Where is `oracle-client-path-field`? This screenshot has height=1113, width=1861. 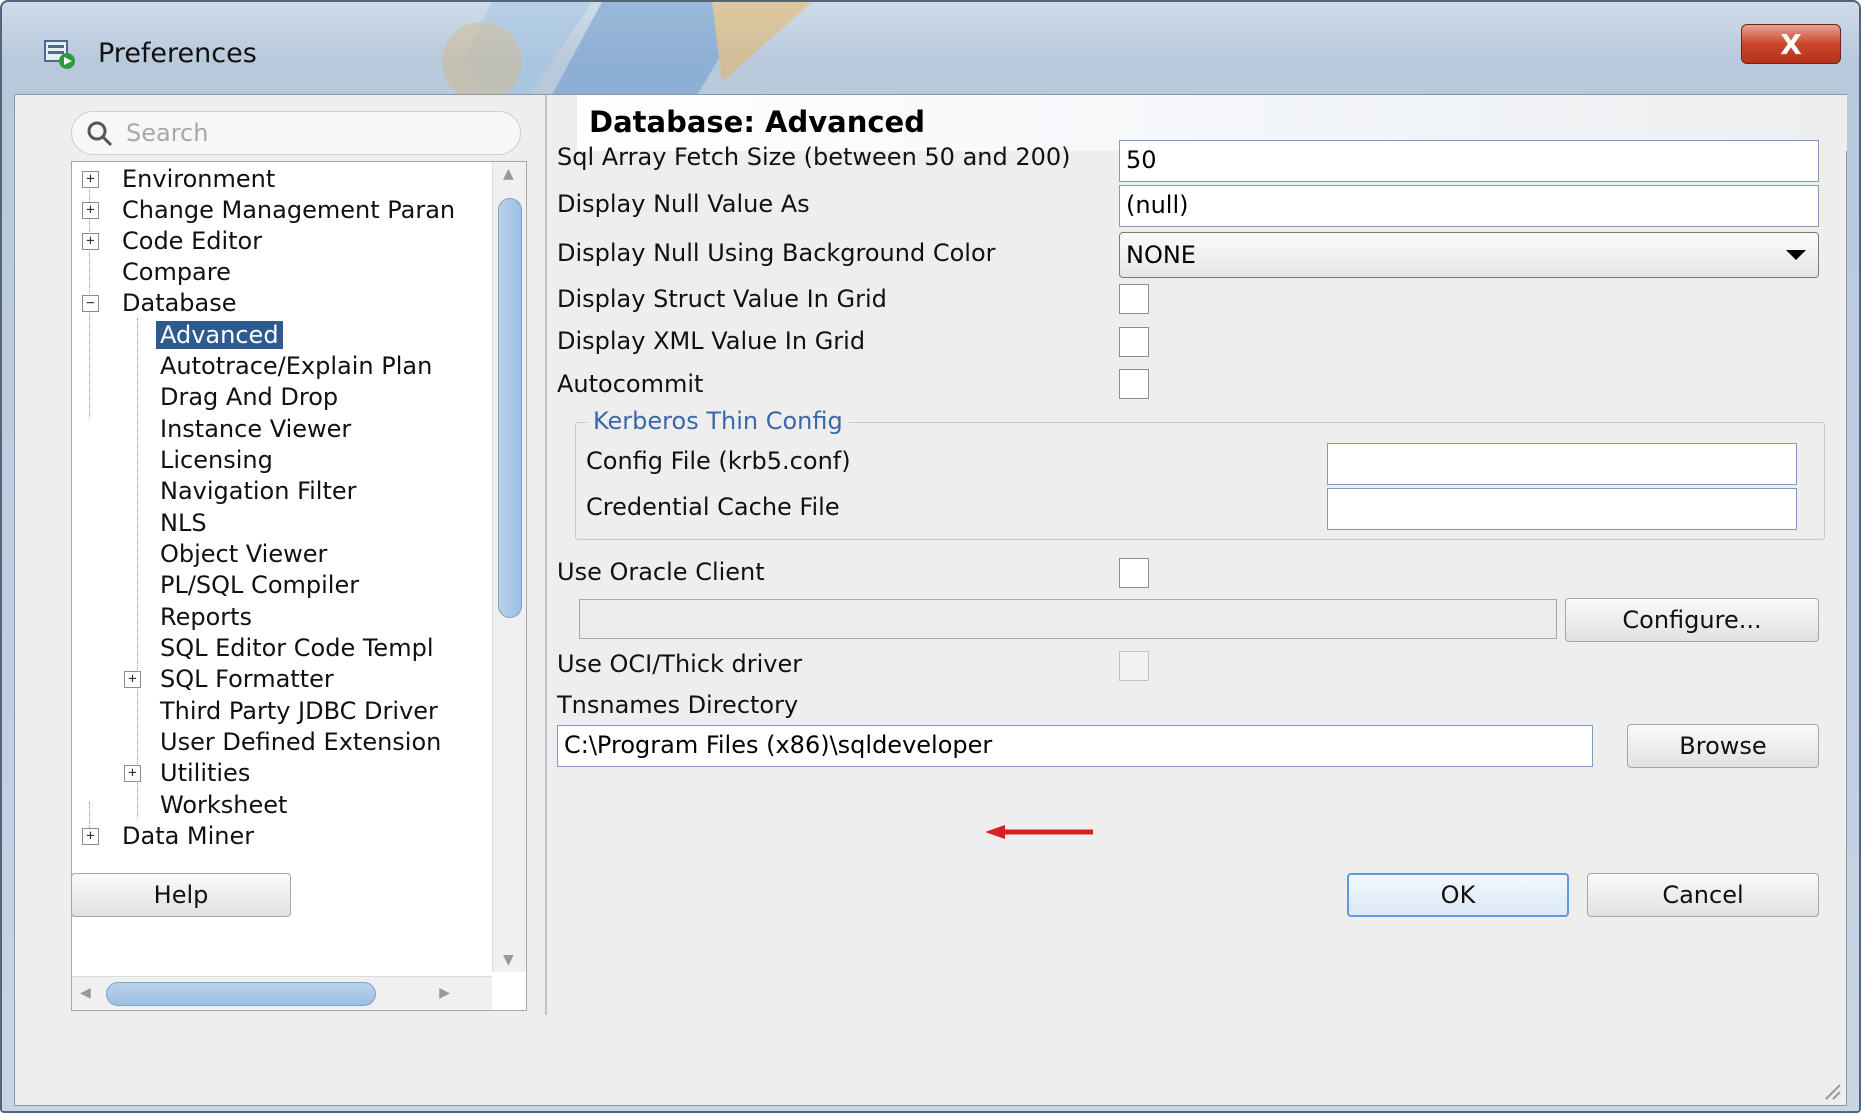
oracle-client-path-field is located at coordinates (1068, 619).